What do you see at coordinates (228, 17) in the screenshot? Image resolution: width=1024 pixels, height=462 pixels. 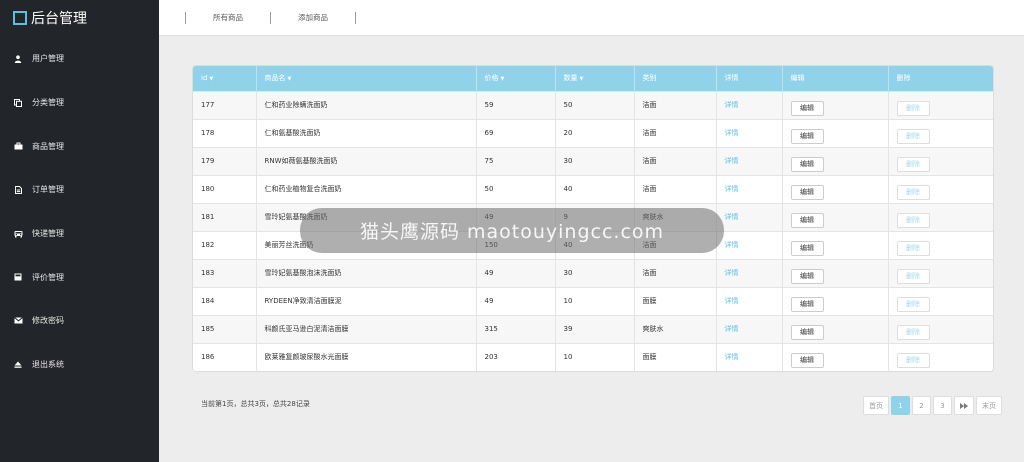 I see `tab-all-goods: 所有商品` at bounding box center [228, 17].